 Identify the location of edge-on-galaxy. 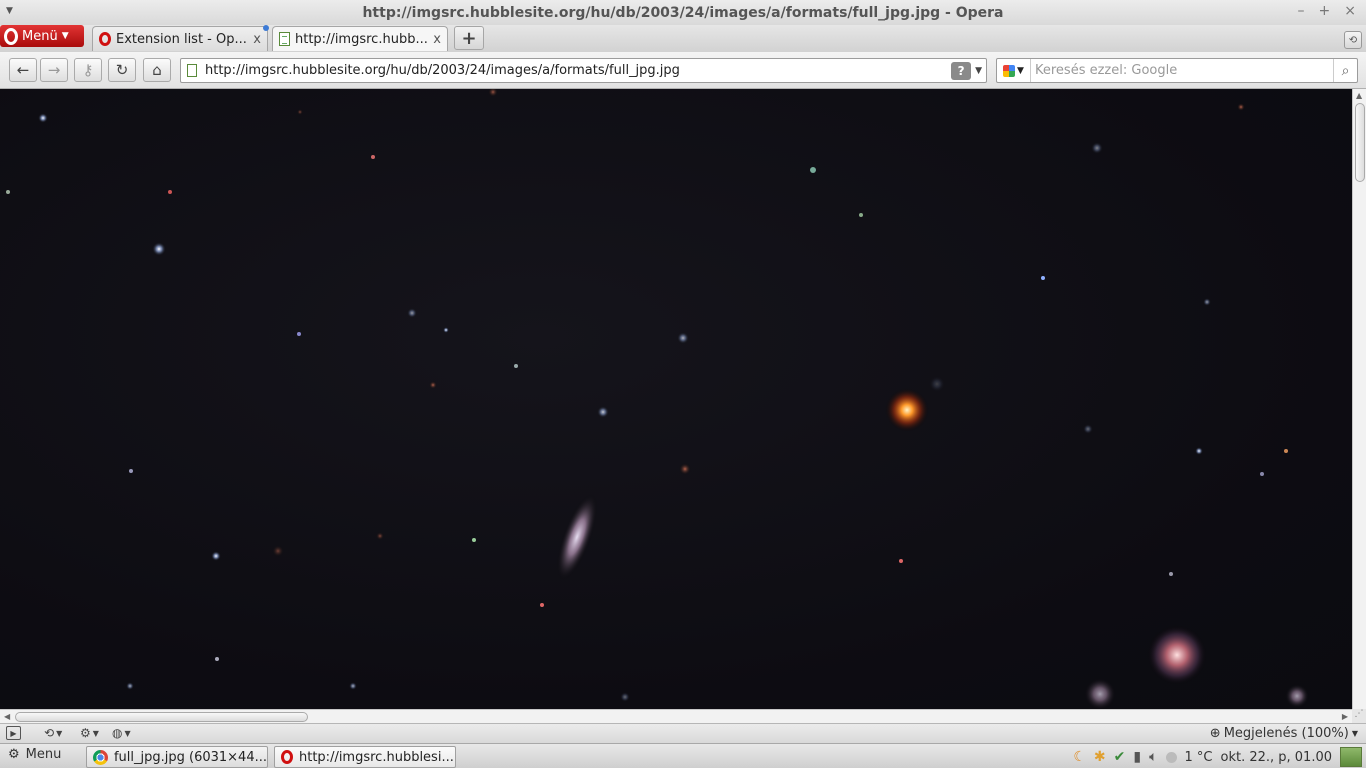
(577, 537).